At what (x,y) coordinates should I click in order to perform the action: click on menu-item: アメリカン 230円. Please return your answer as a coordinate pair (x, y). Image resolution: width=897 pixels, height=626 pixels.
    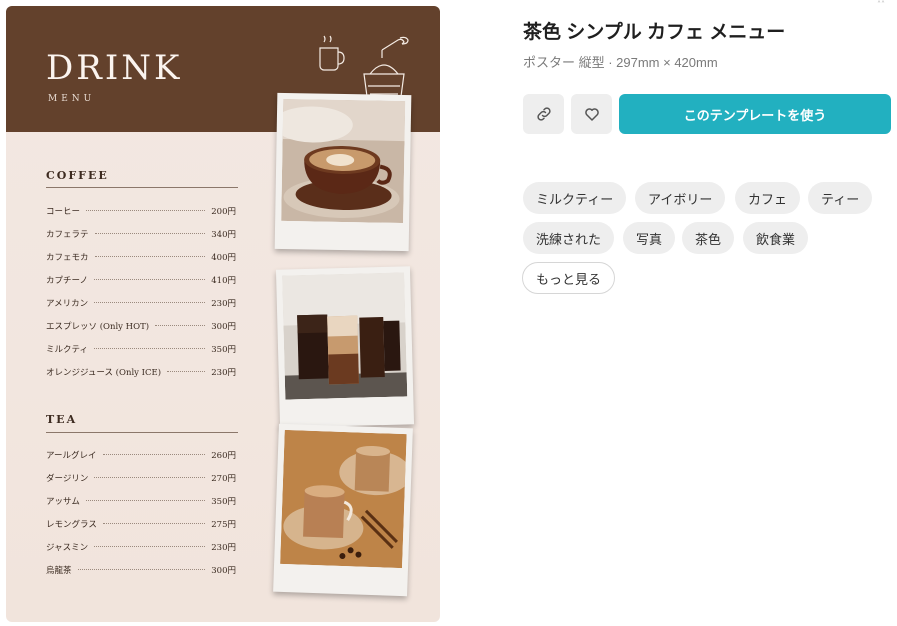
    Looking at the image, I should click on (141, 303).